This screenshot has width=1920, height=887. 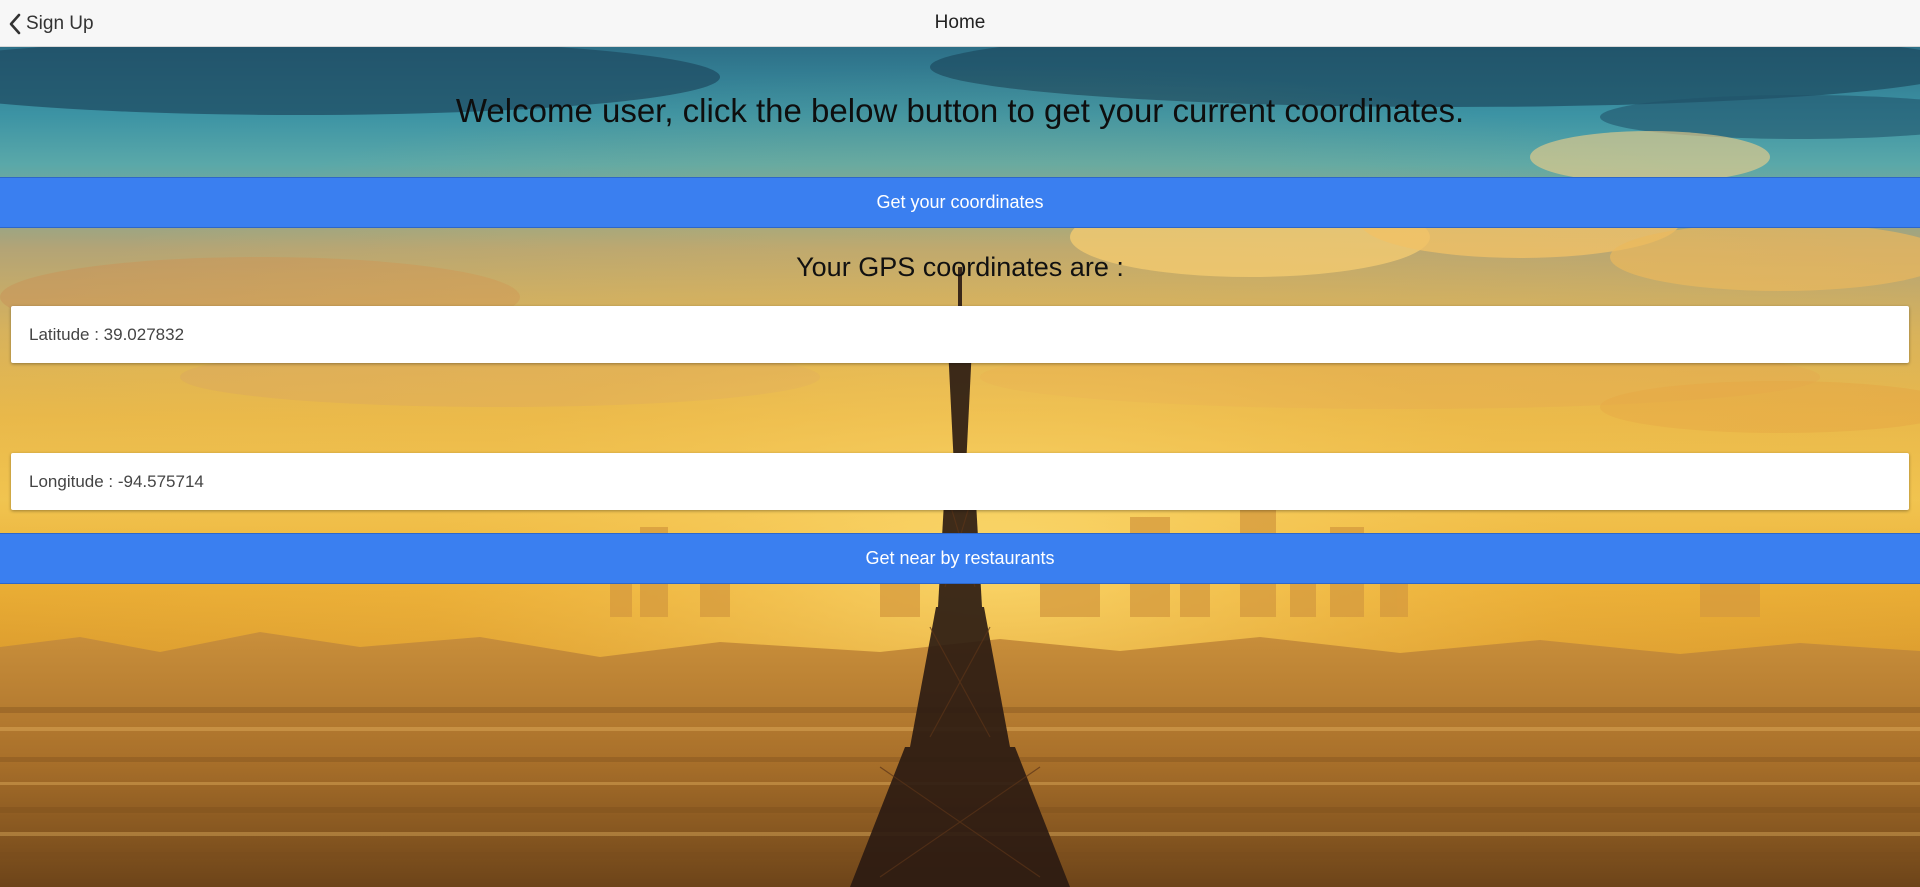 I want to click on gps-coordinates-heading: Your GPS coordinates are :, so click(x=960, y=267).